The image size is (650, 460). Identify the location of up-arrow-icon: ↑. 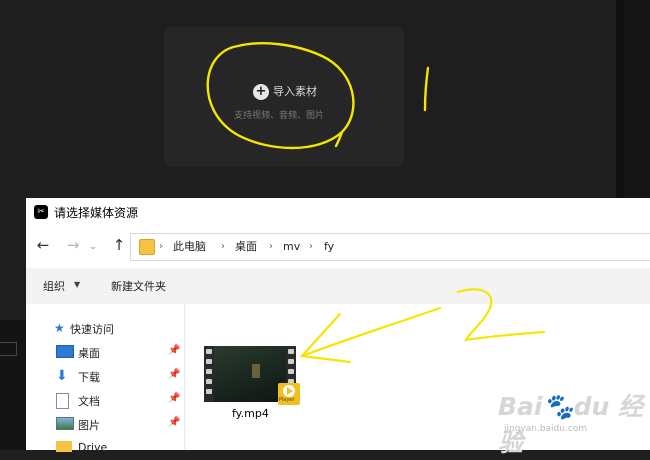
(119, 245).